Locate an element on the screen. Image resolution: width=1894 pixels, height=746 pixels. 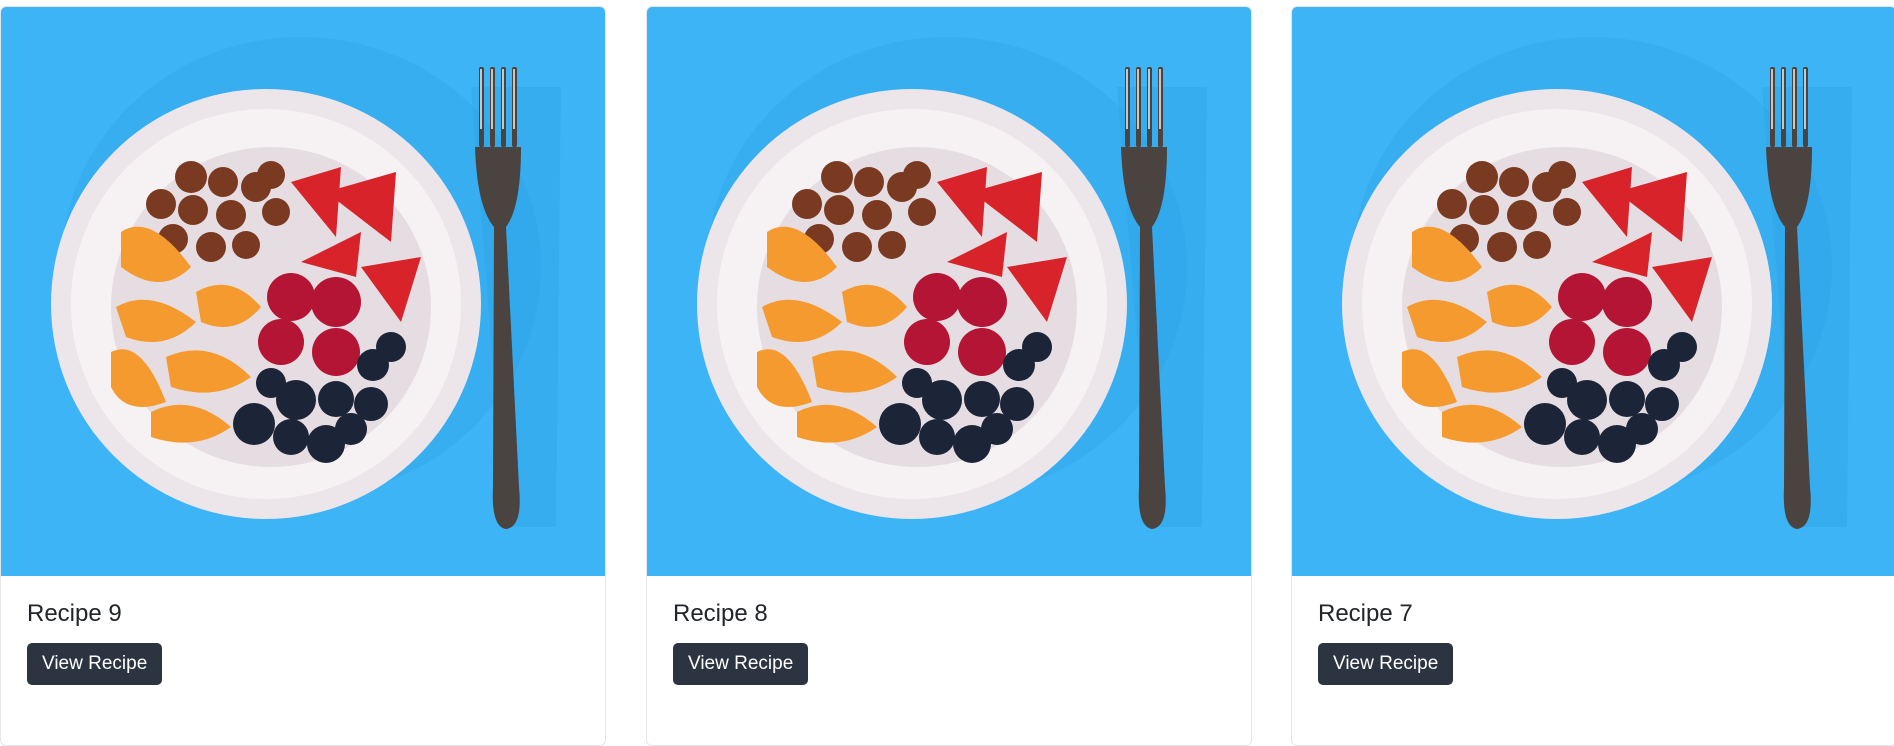
recipe-title: Recipe 7 is located at coordinates (1365, 613).